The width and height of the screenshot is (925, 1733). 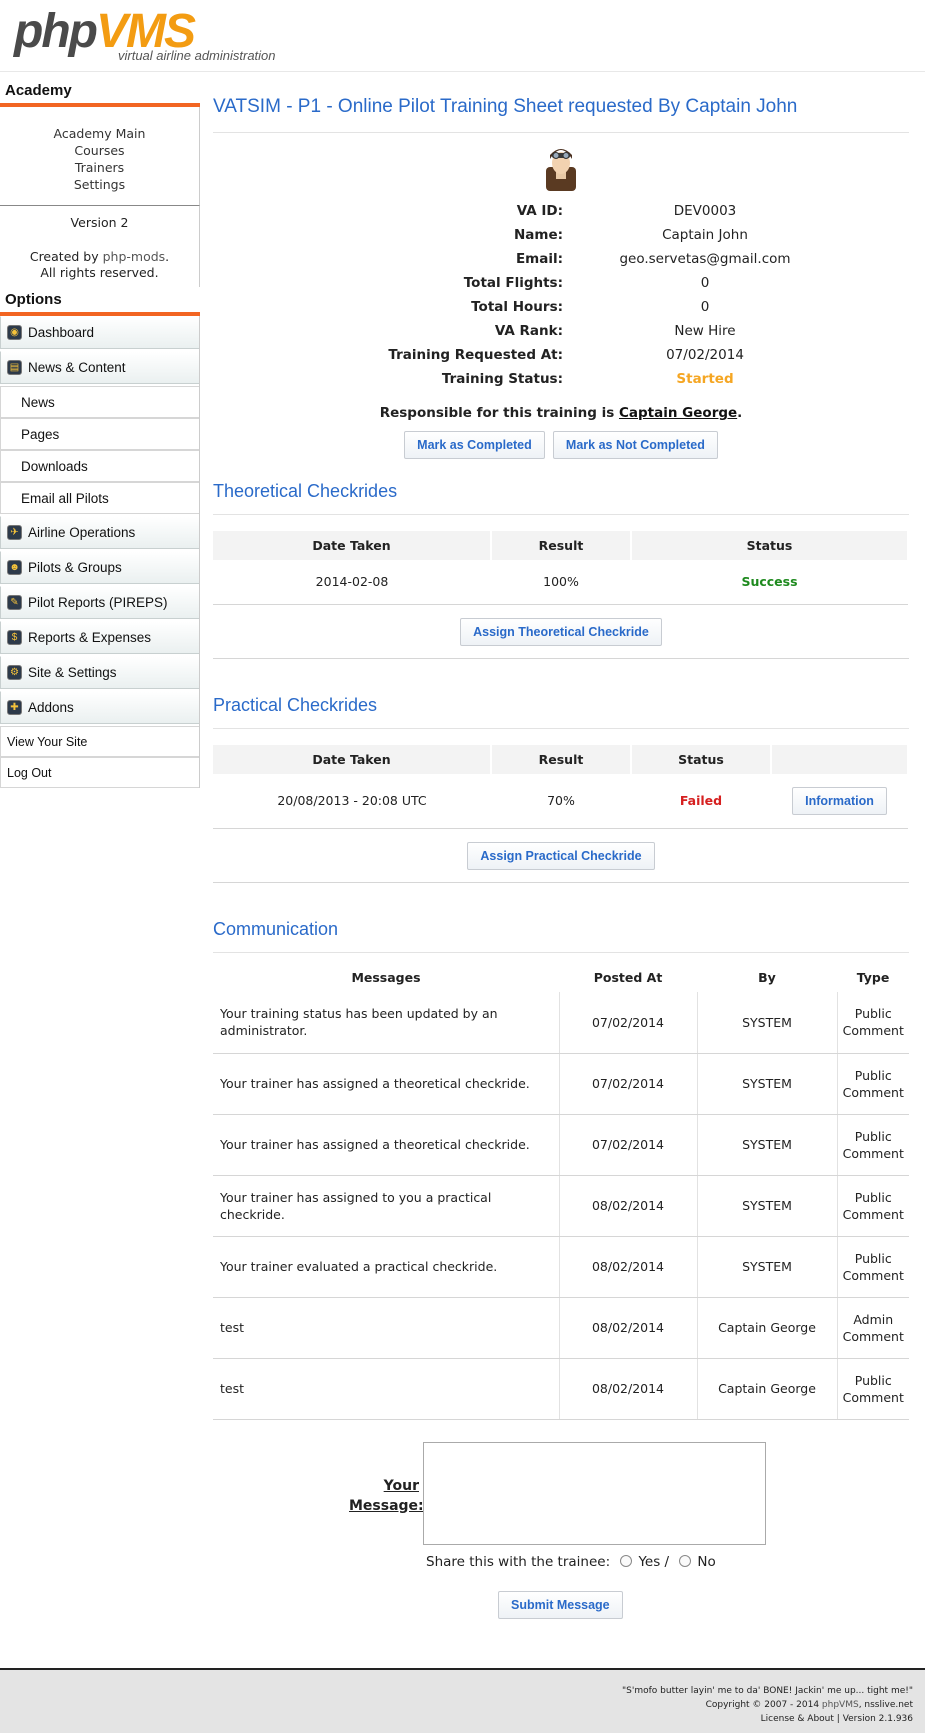 I want to click on submit-message-button: Submit Message, so click(x=560, y=1604).